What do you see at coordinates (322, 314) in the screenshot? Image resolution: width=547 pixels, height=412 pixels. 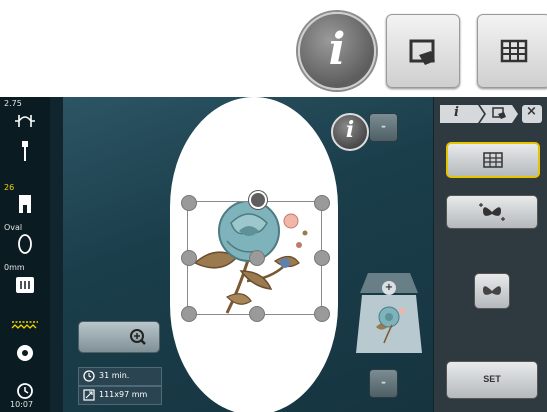 I see `resize-handle-bottom-right` at bounding box center [322, 314].